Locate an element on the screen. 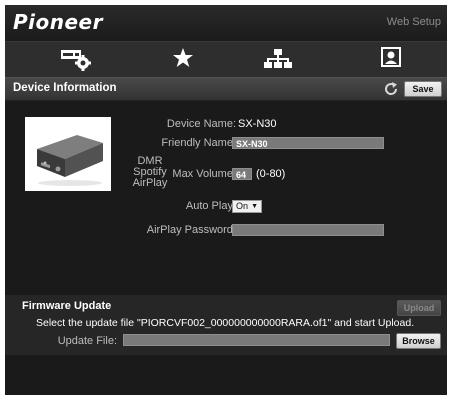  firmware-update-title: Firmware Update is located at coordinates (67, 306).